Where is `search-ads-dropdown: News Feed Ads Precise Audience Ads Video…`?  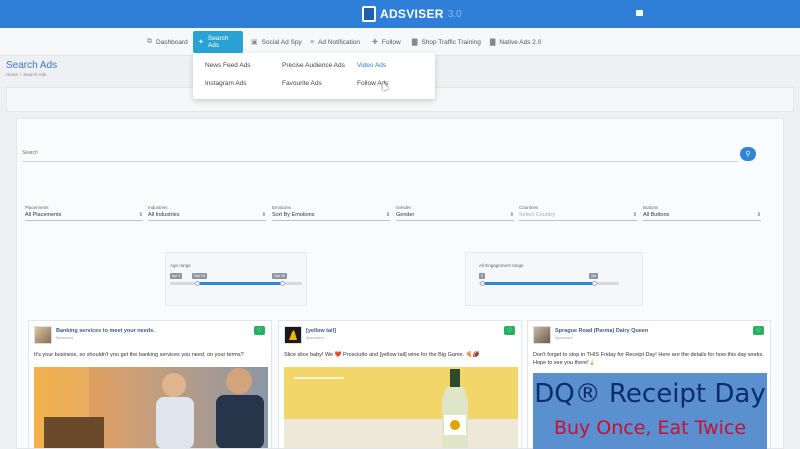 search-ads-dropdown: News Feed Ads Precise Audience Ads Video… is located at coordinates (314, 76).